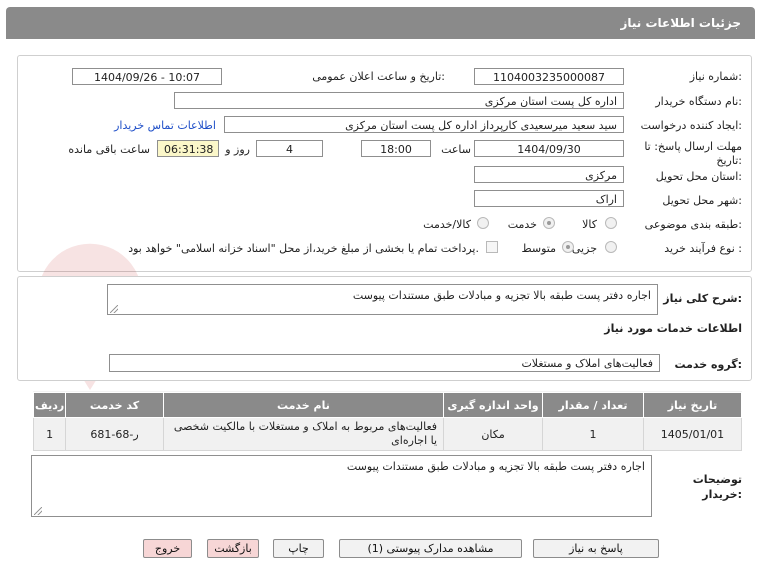 Image resolution: width=761 pixels, height=574 pixels. What do you see at coordinates (384, 363) in the screenshot?
I see `service-group-field: فعالیت‌های املاک و مستغلات` at bounding box center [384, 363].